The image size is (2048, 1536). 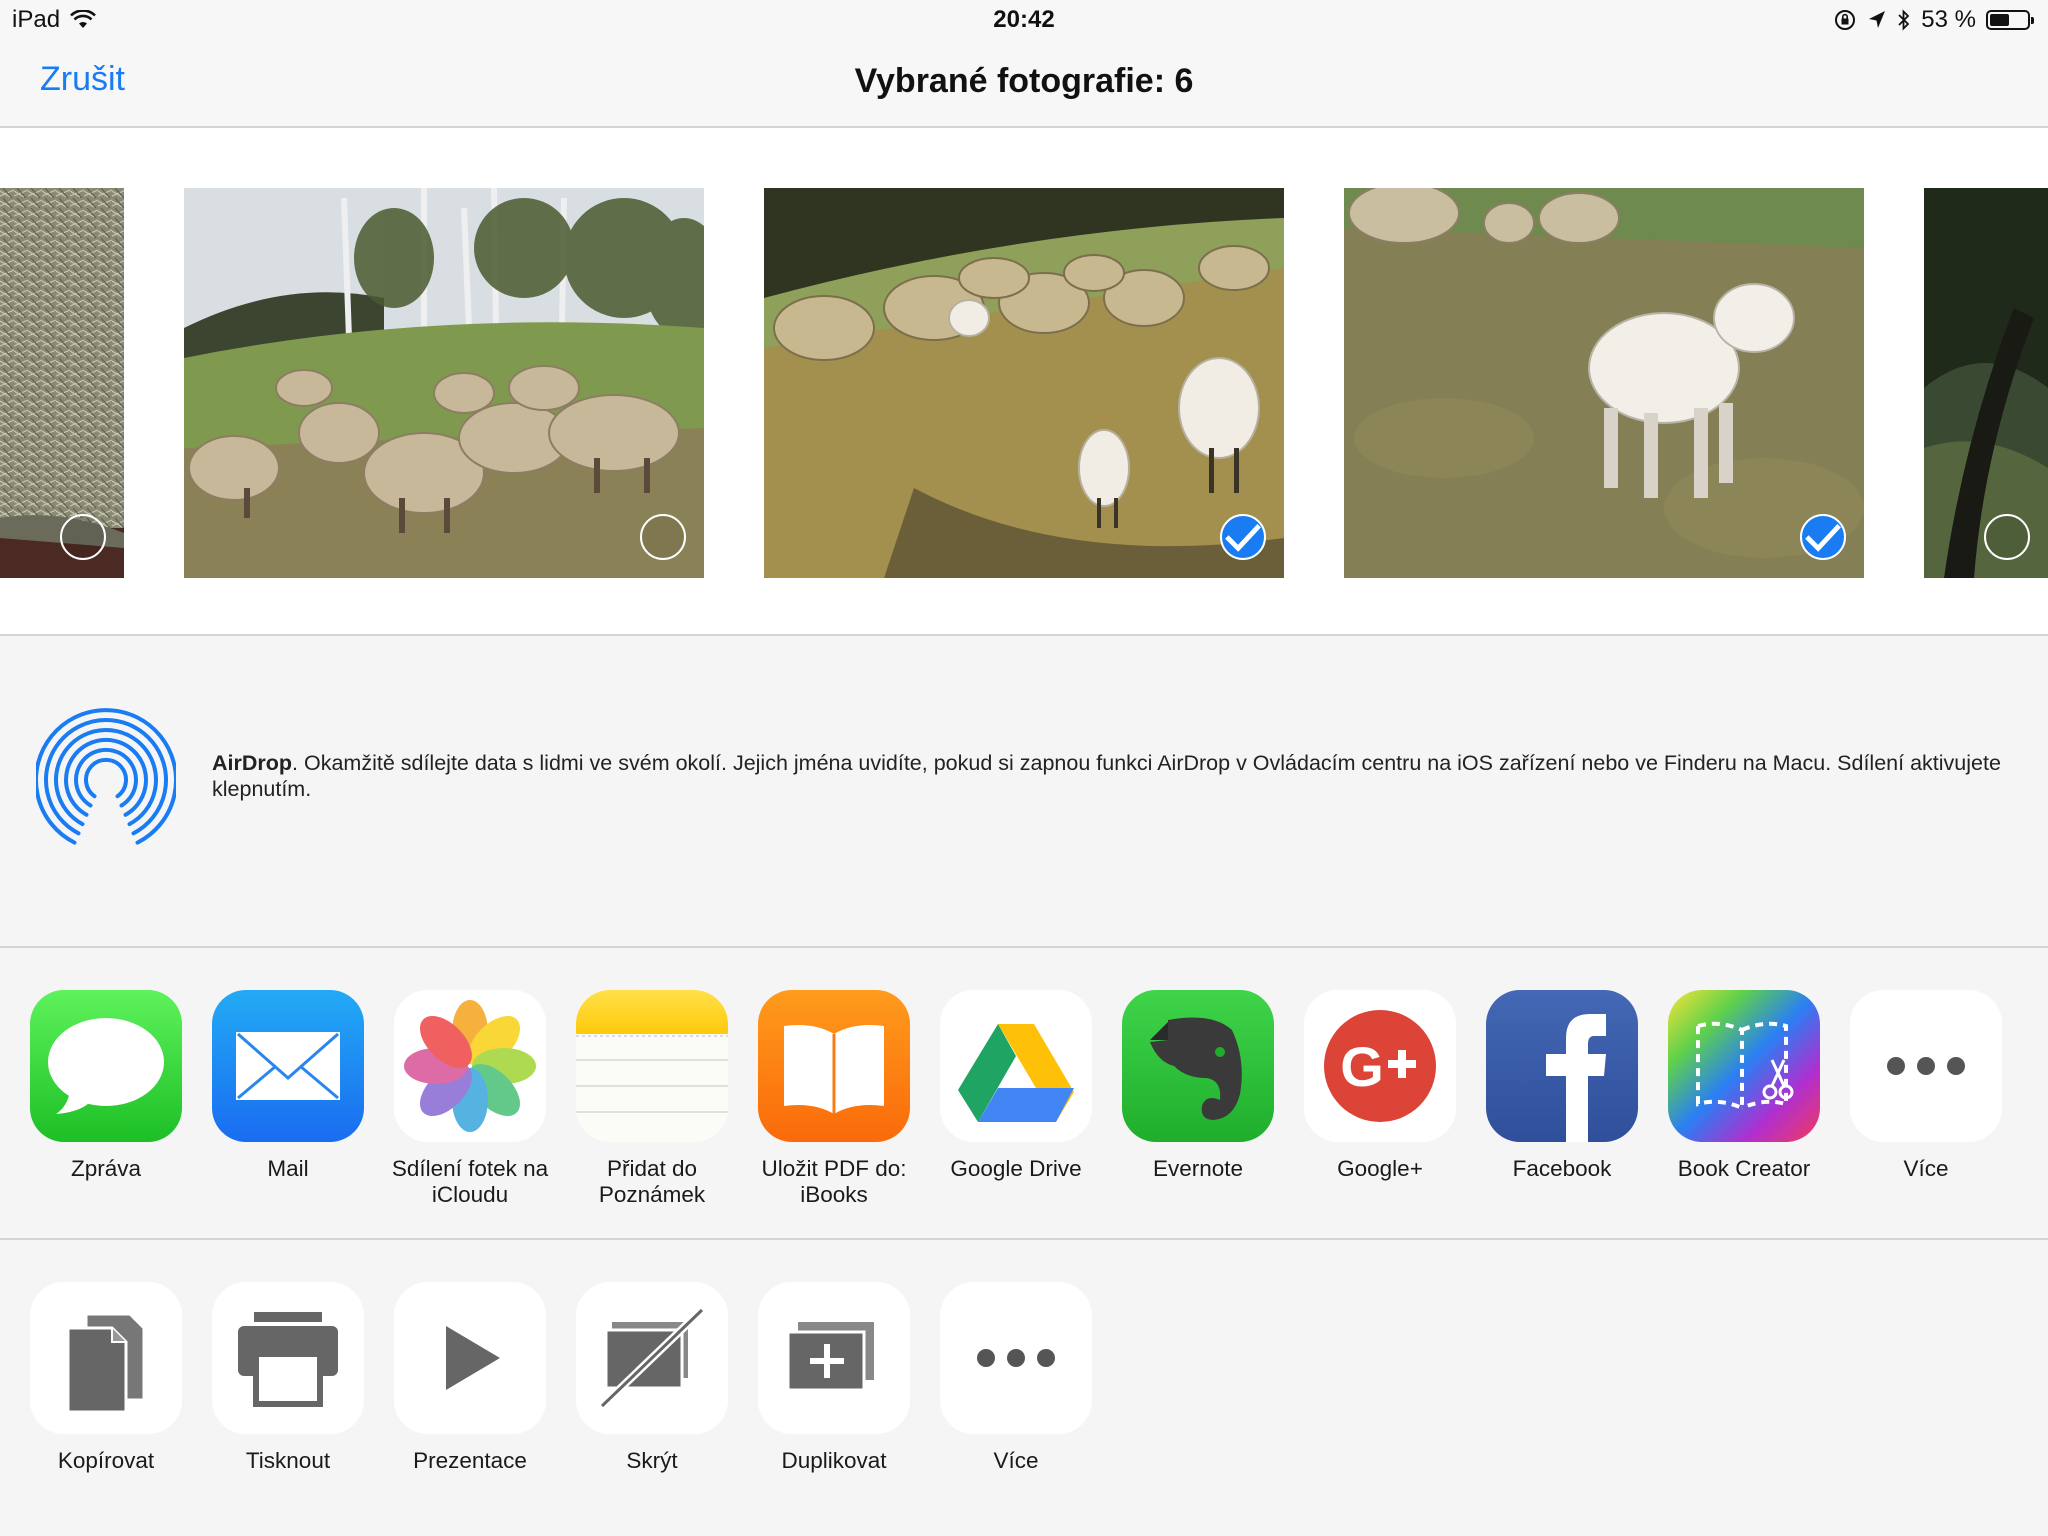 I want to click on action-hide: Skrýt, so click(x=652, y=1378).